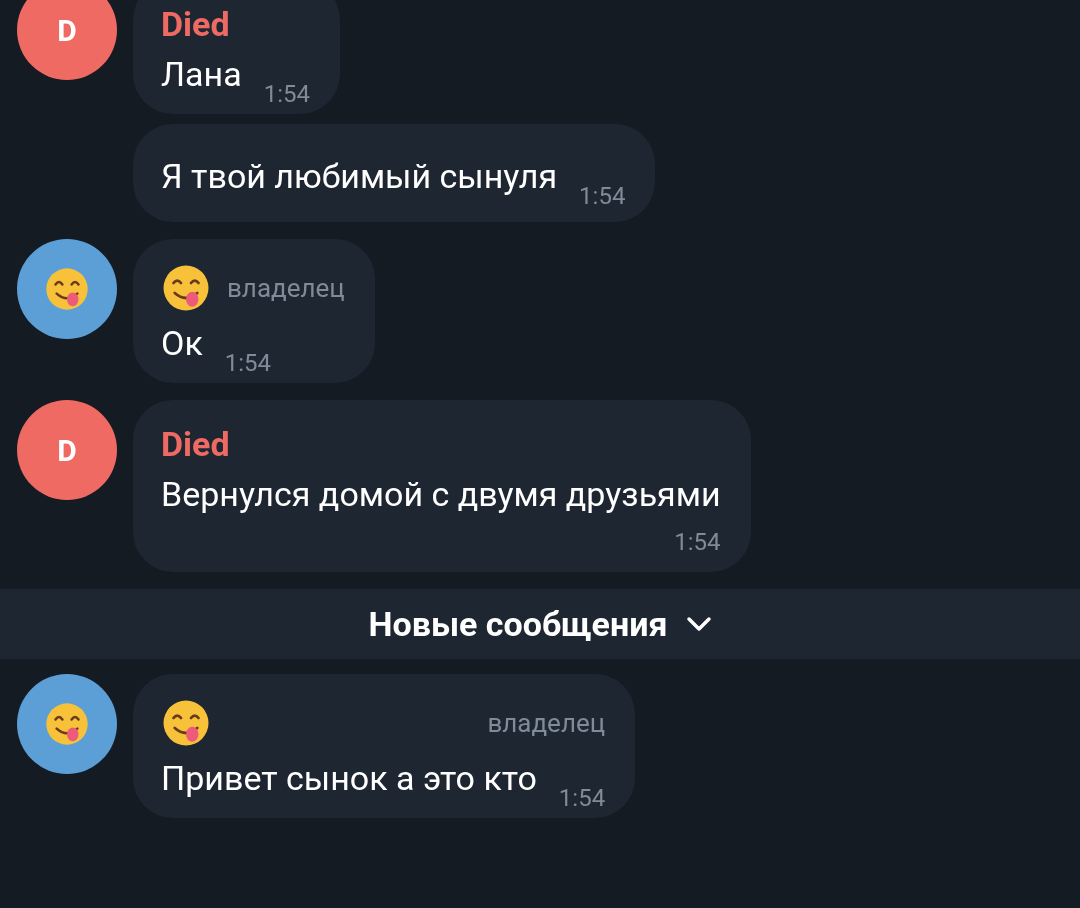  I want to click on message-text: Ок, so click(182, 343).